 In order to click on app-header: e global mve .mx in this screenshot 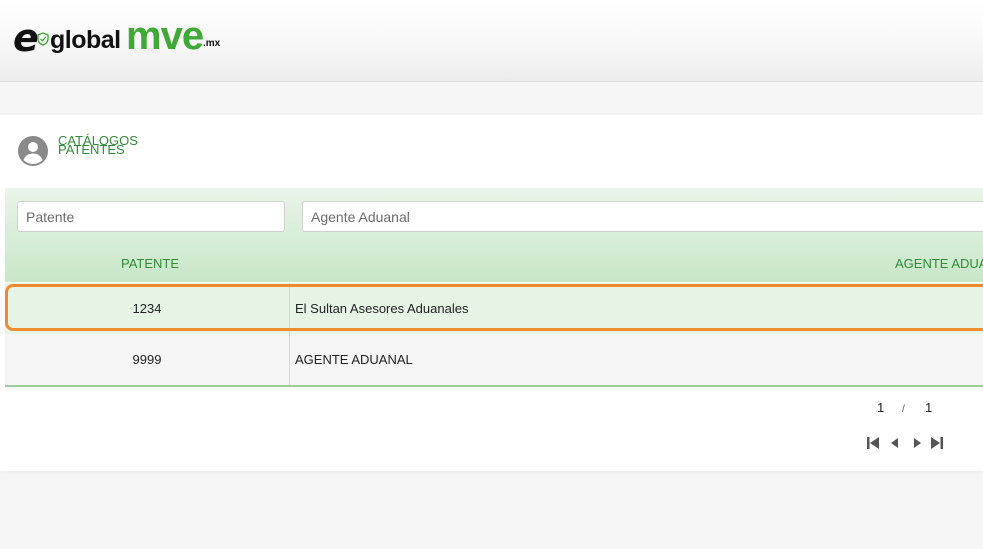, I will do `click(491, 41)`.